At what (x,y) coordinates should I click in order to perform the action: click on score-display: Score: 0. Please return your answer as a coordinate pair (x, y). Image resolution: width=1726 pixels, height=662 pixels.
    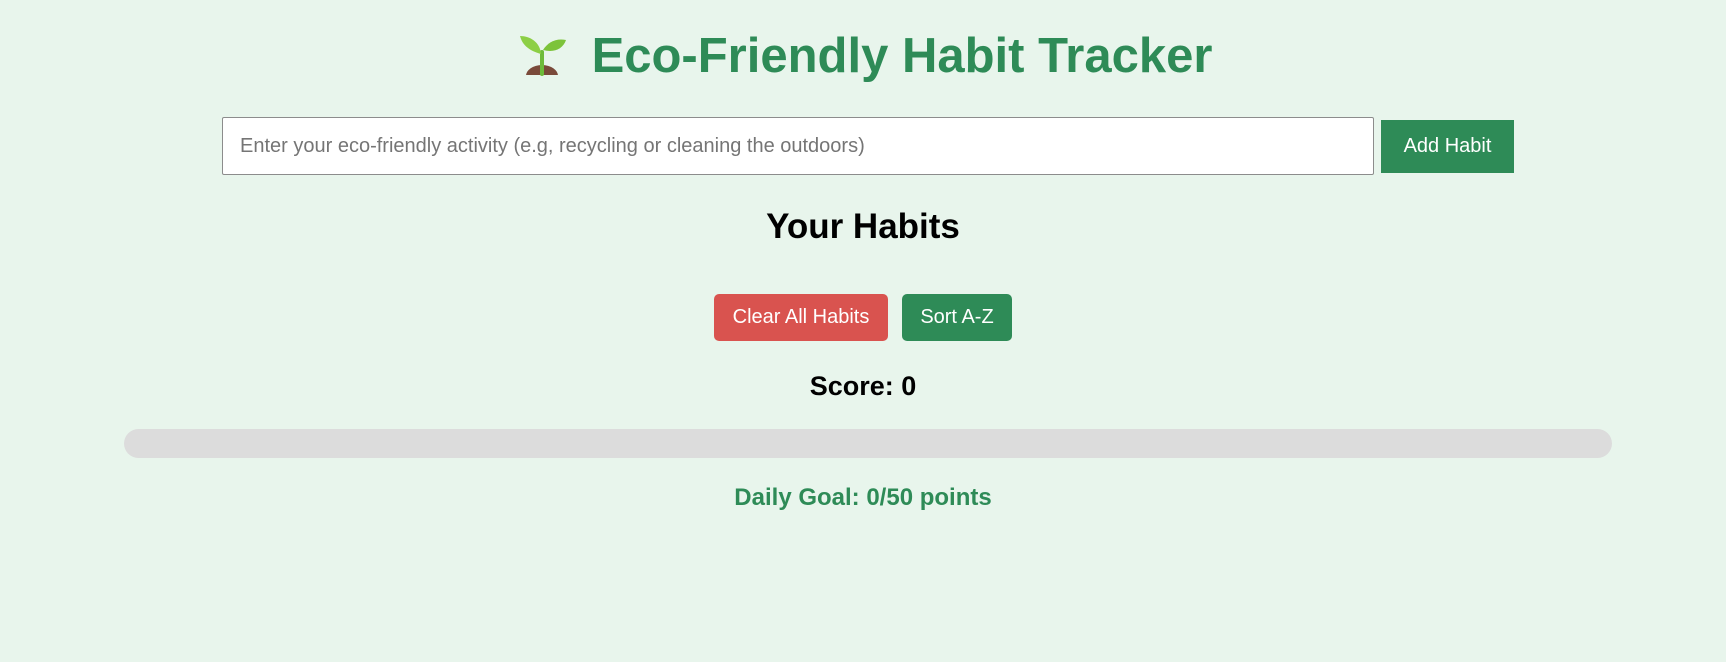
    Looking at the image, I should click on (863, 386).